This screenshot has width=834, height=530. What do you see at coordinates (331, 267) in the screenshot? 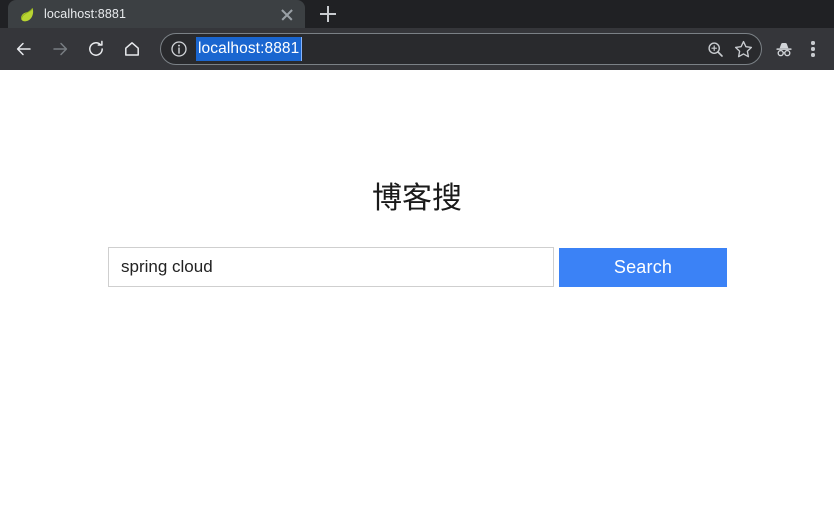
I see `search-input` at bounding box center [331, 267].